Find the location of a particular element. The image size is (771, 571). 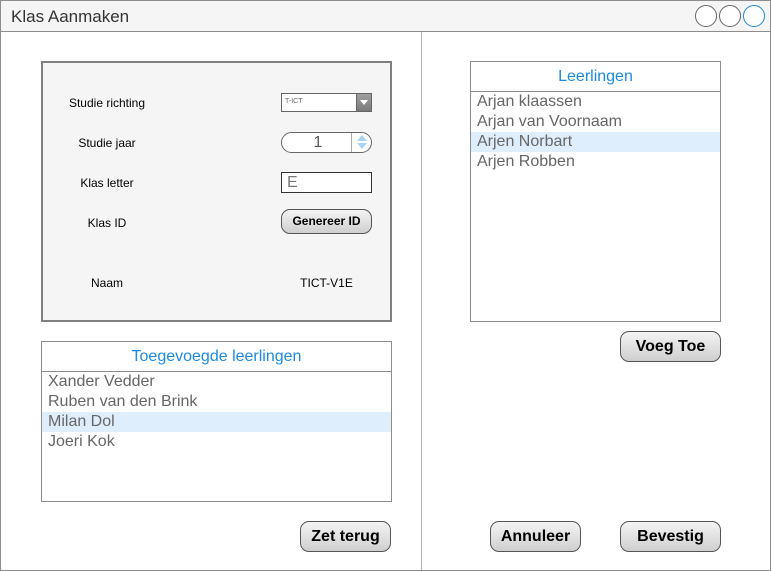

list-item-selected: Arjen Norbart is located at coordinates (595, 142).